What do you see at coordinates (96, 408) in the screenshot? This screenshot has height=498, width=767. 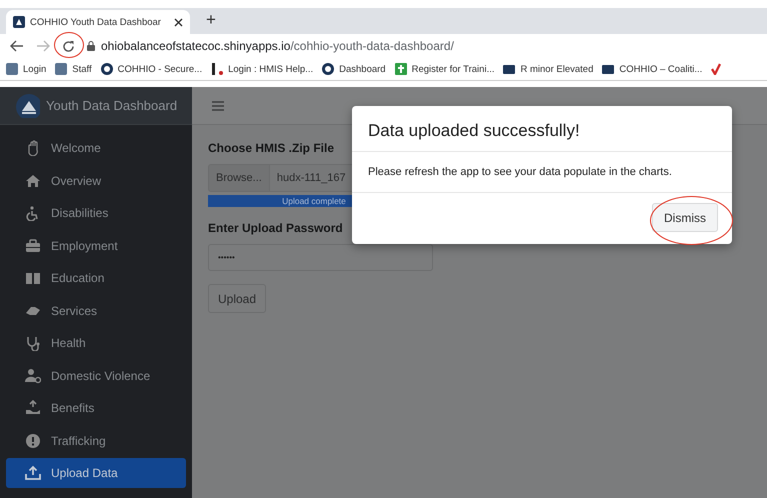 I see `sidebar-item: Benefits` at bounding box center [96, 408].